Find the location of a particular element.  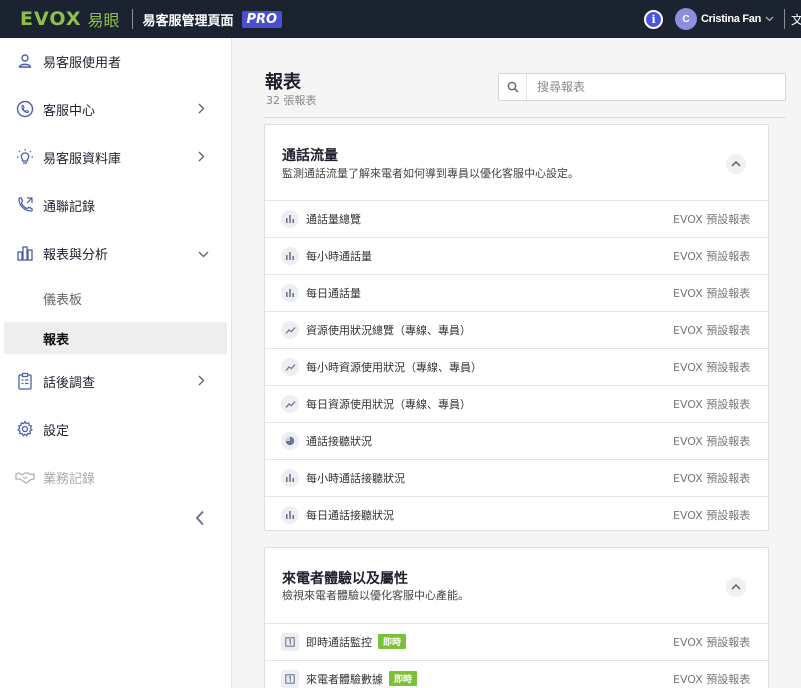

report-row: 每小時資源使用狀況（專線、專員） EVOX 預設報表 is located at coordinates (516, 366).